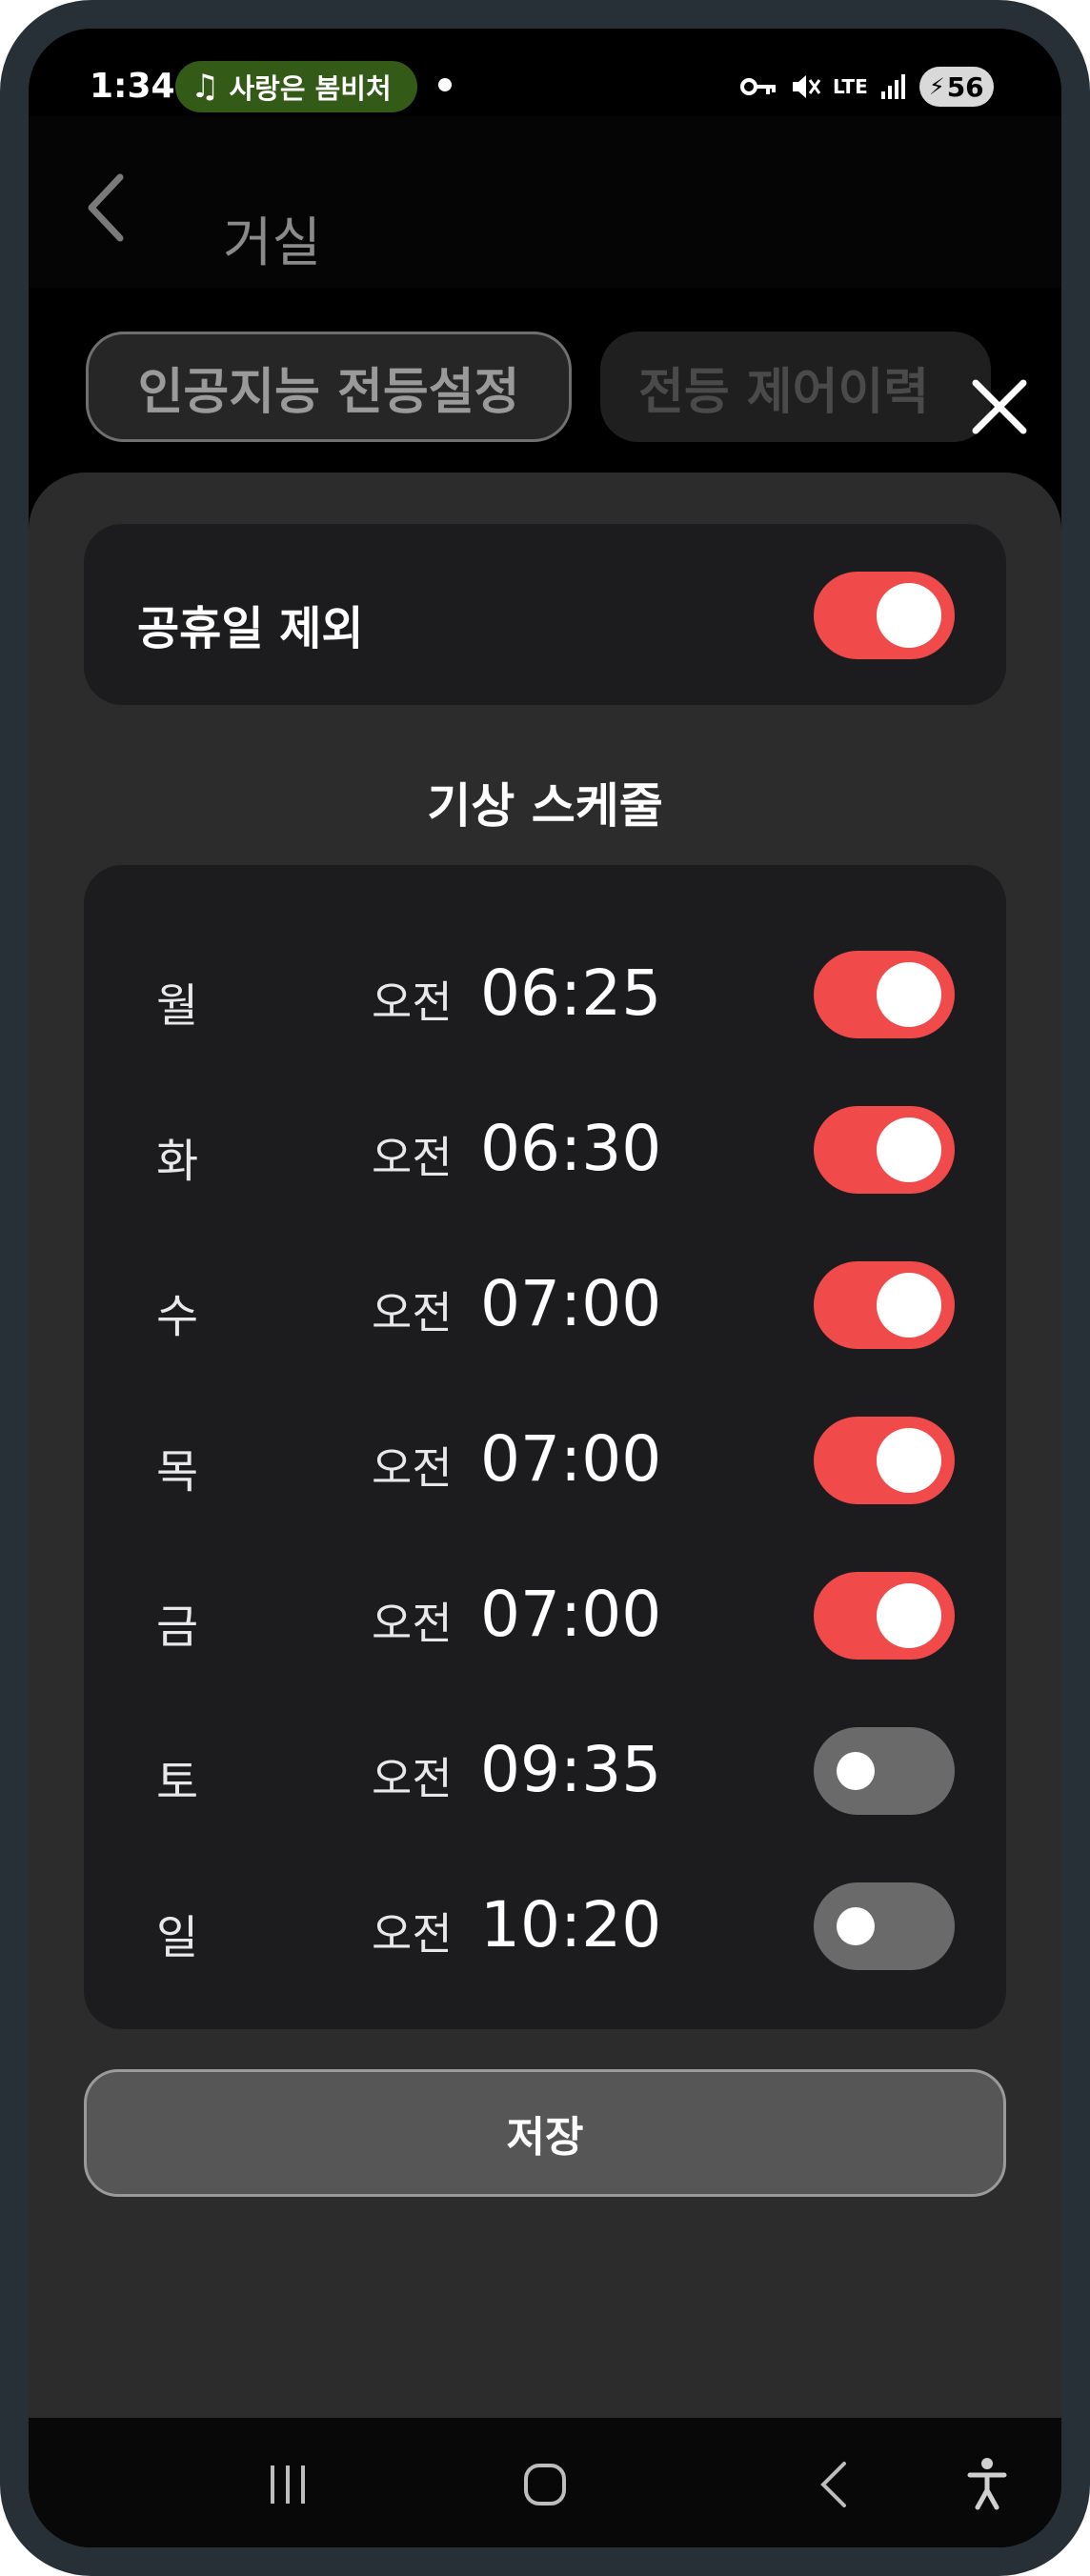 Image resolution: width=1090 pixels, height=2576 pixels. I want to click on schedule-toggle-sat, so click(884, 1771).